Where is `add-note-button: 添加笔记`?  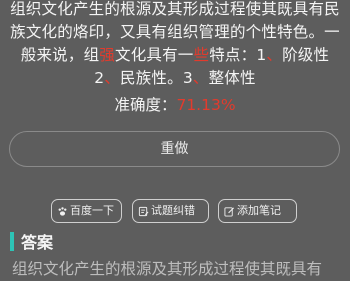 add-note-button: 添加笔记 is located at coordinates (257, 211).